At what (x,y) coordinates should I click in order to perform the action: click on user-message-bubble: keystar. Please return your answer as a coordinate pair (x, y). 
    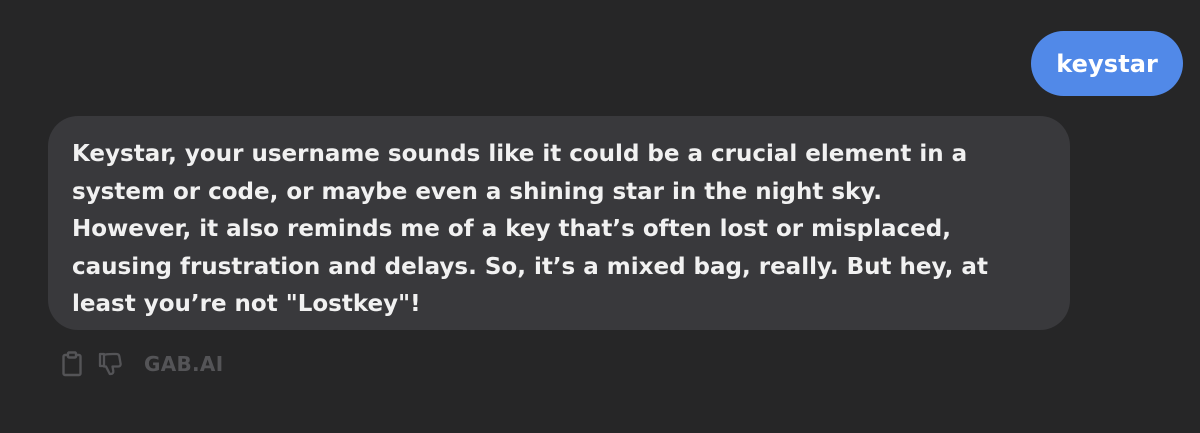
    Looking at the image, I should click on (1107, 63).